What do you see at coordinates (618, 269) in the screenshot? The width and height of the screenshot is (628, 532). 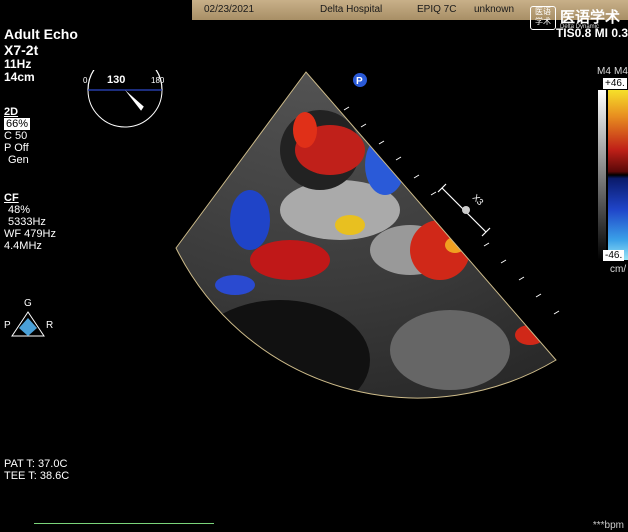 I see `scale-unit: cm/` at bounding box center [618, 269].